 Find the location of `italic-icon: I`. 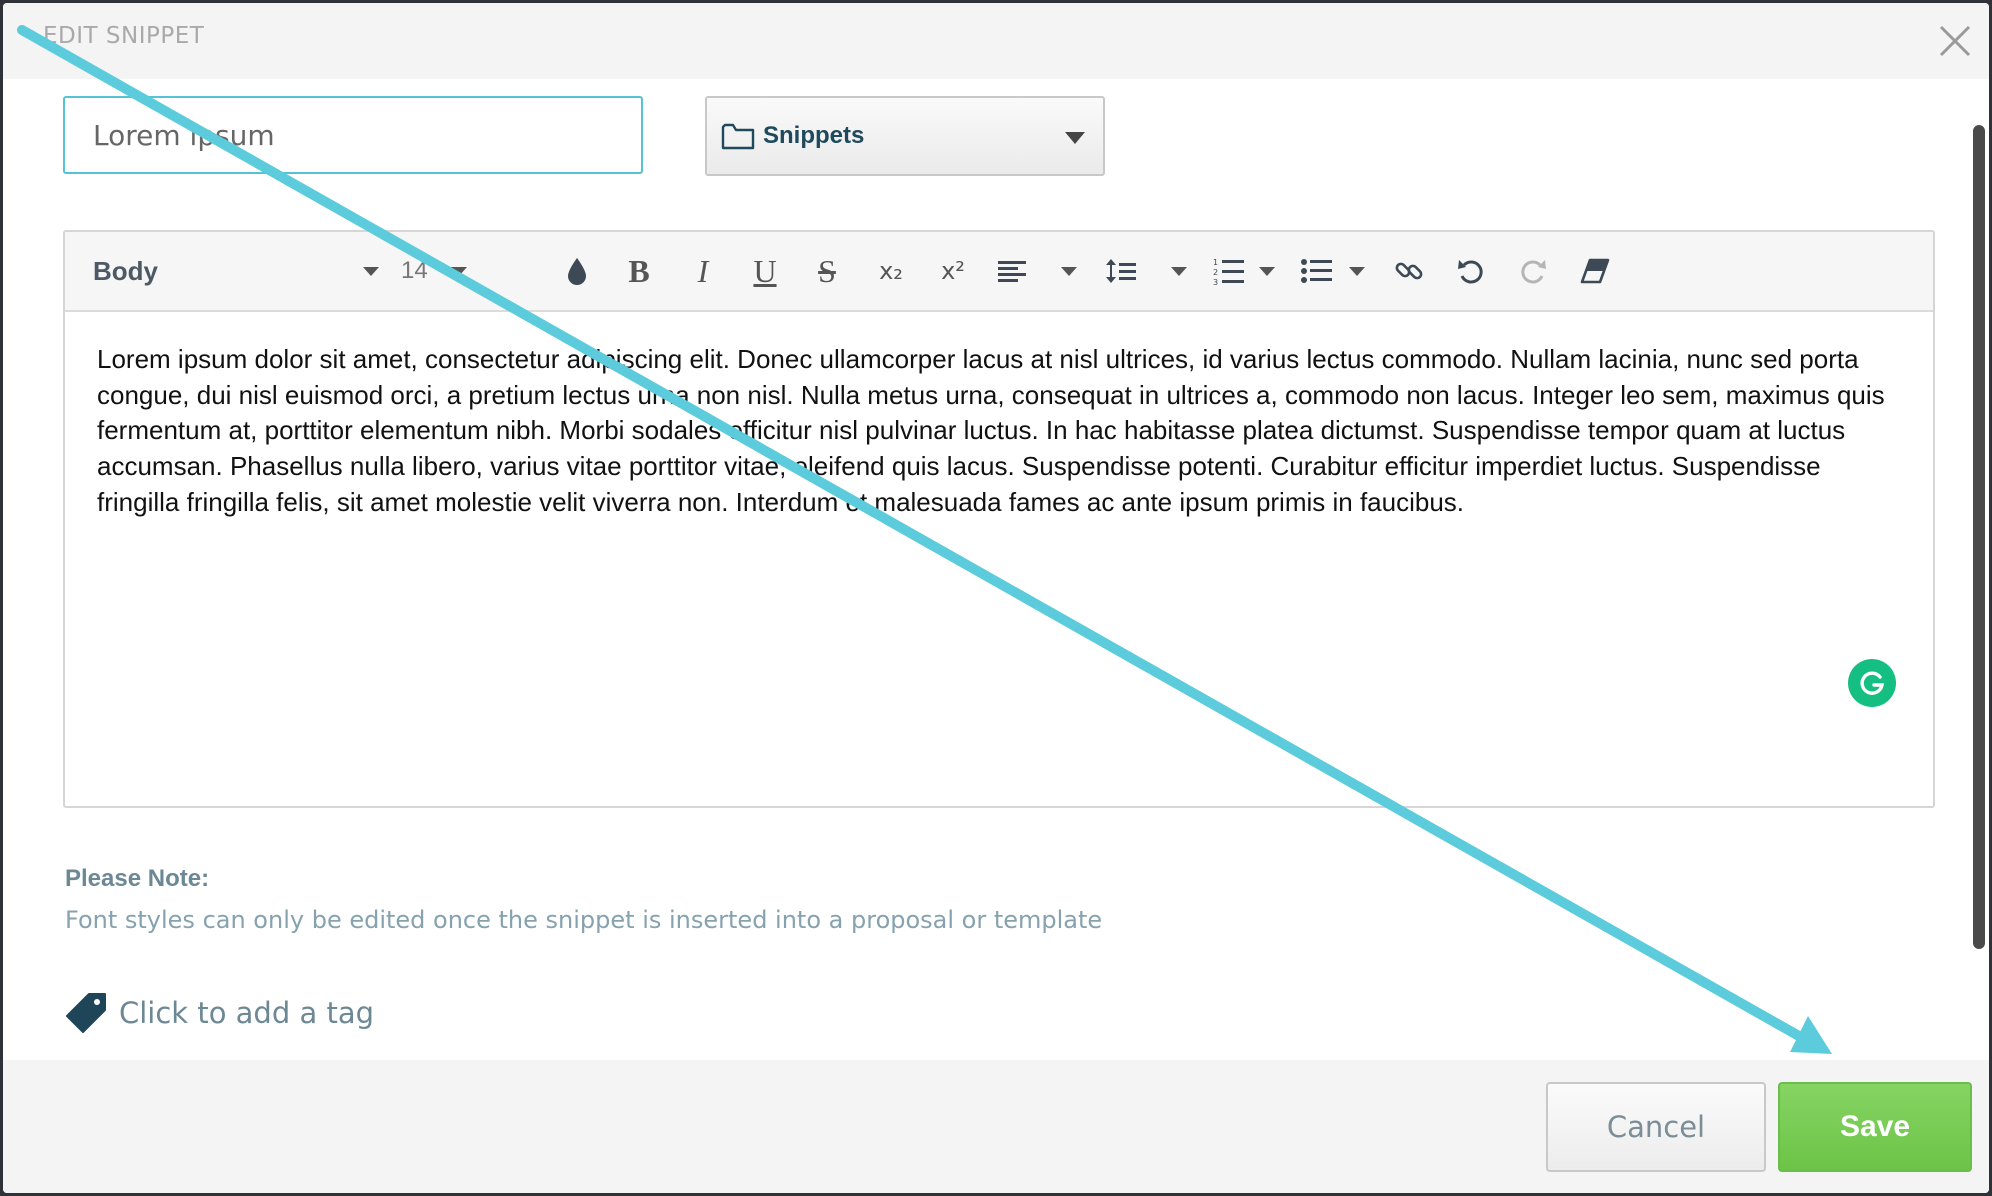

italic-icon: I is located at coordinates (703, 270).